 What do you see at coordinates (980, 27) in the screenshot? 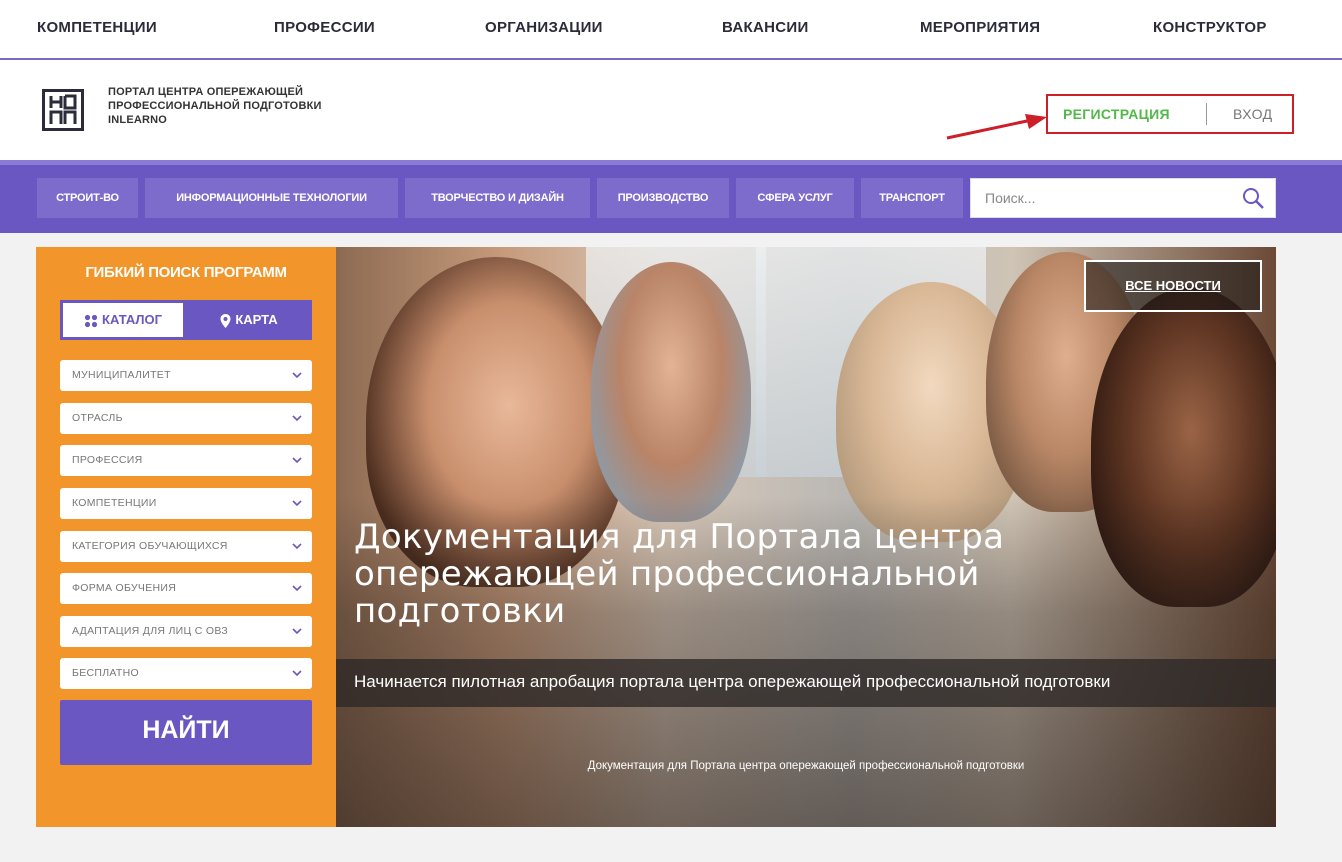
I see `nav-events: МЕРОПРИЯТИЯ` at bounding box center [980, 27].